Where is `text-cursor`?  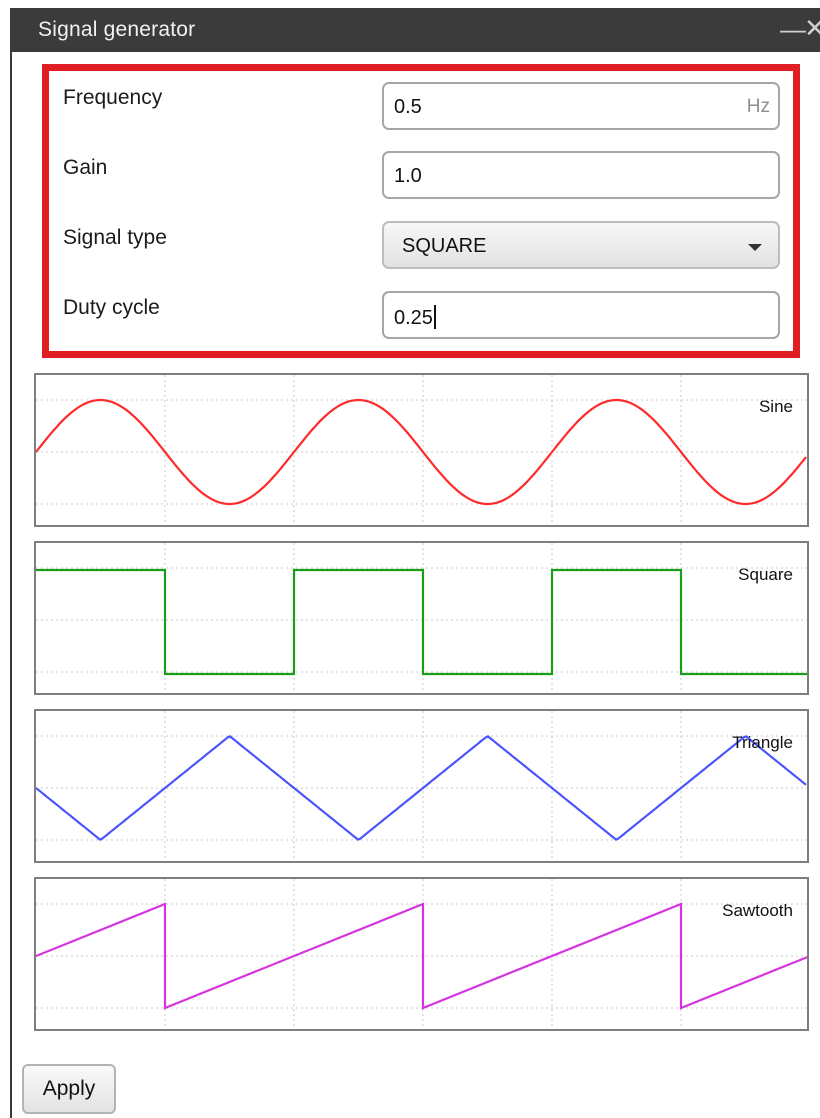
text-cursor is located at coordinates (434, 317).